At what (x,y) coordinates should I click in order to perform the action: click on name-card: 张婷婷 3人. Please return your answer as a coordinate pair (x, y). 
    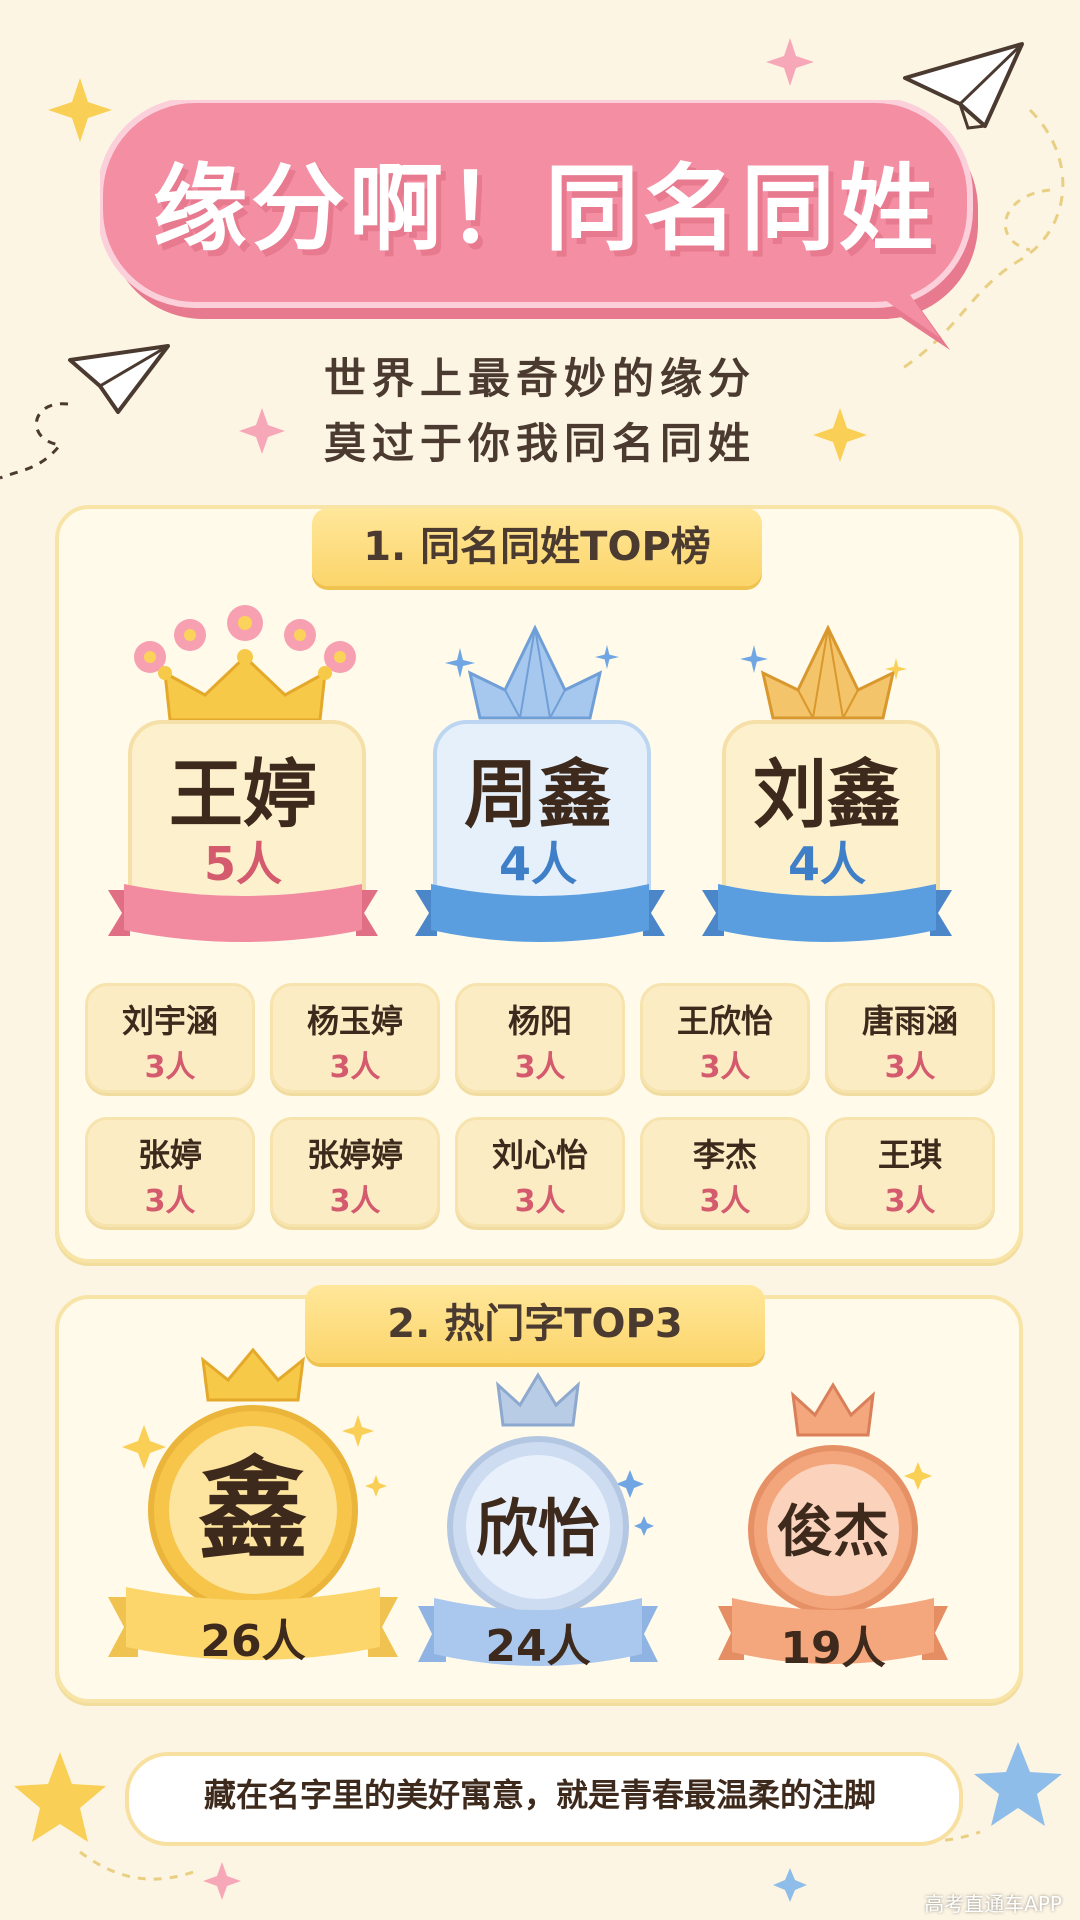
    Looking at the image, I should click on (355, 1172).